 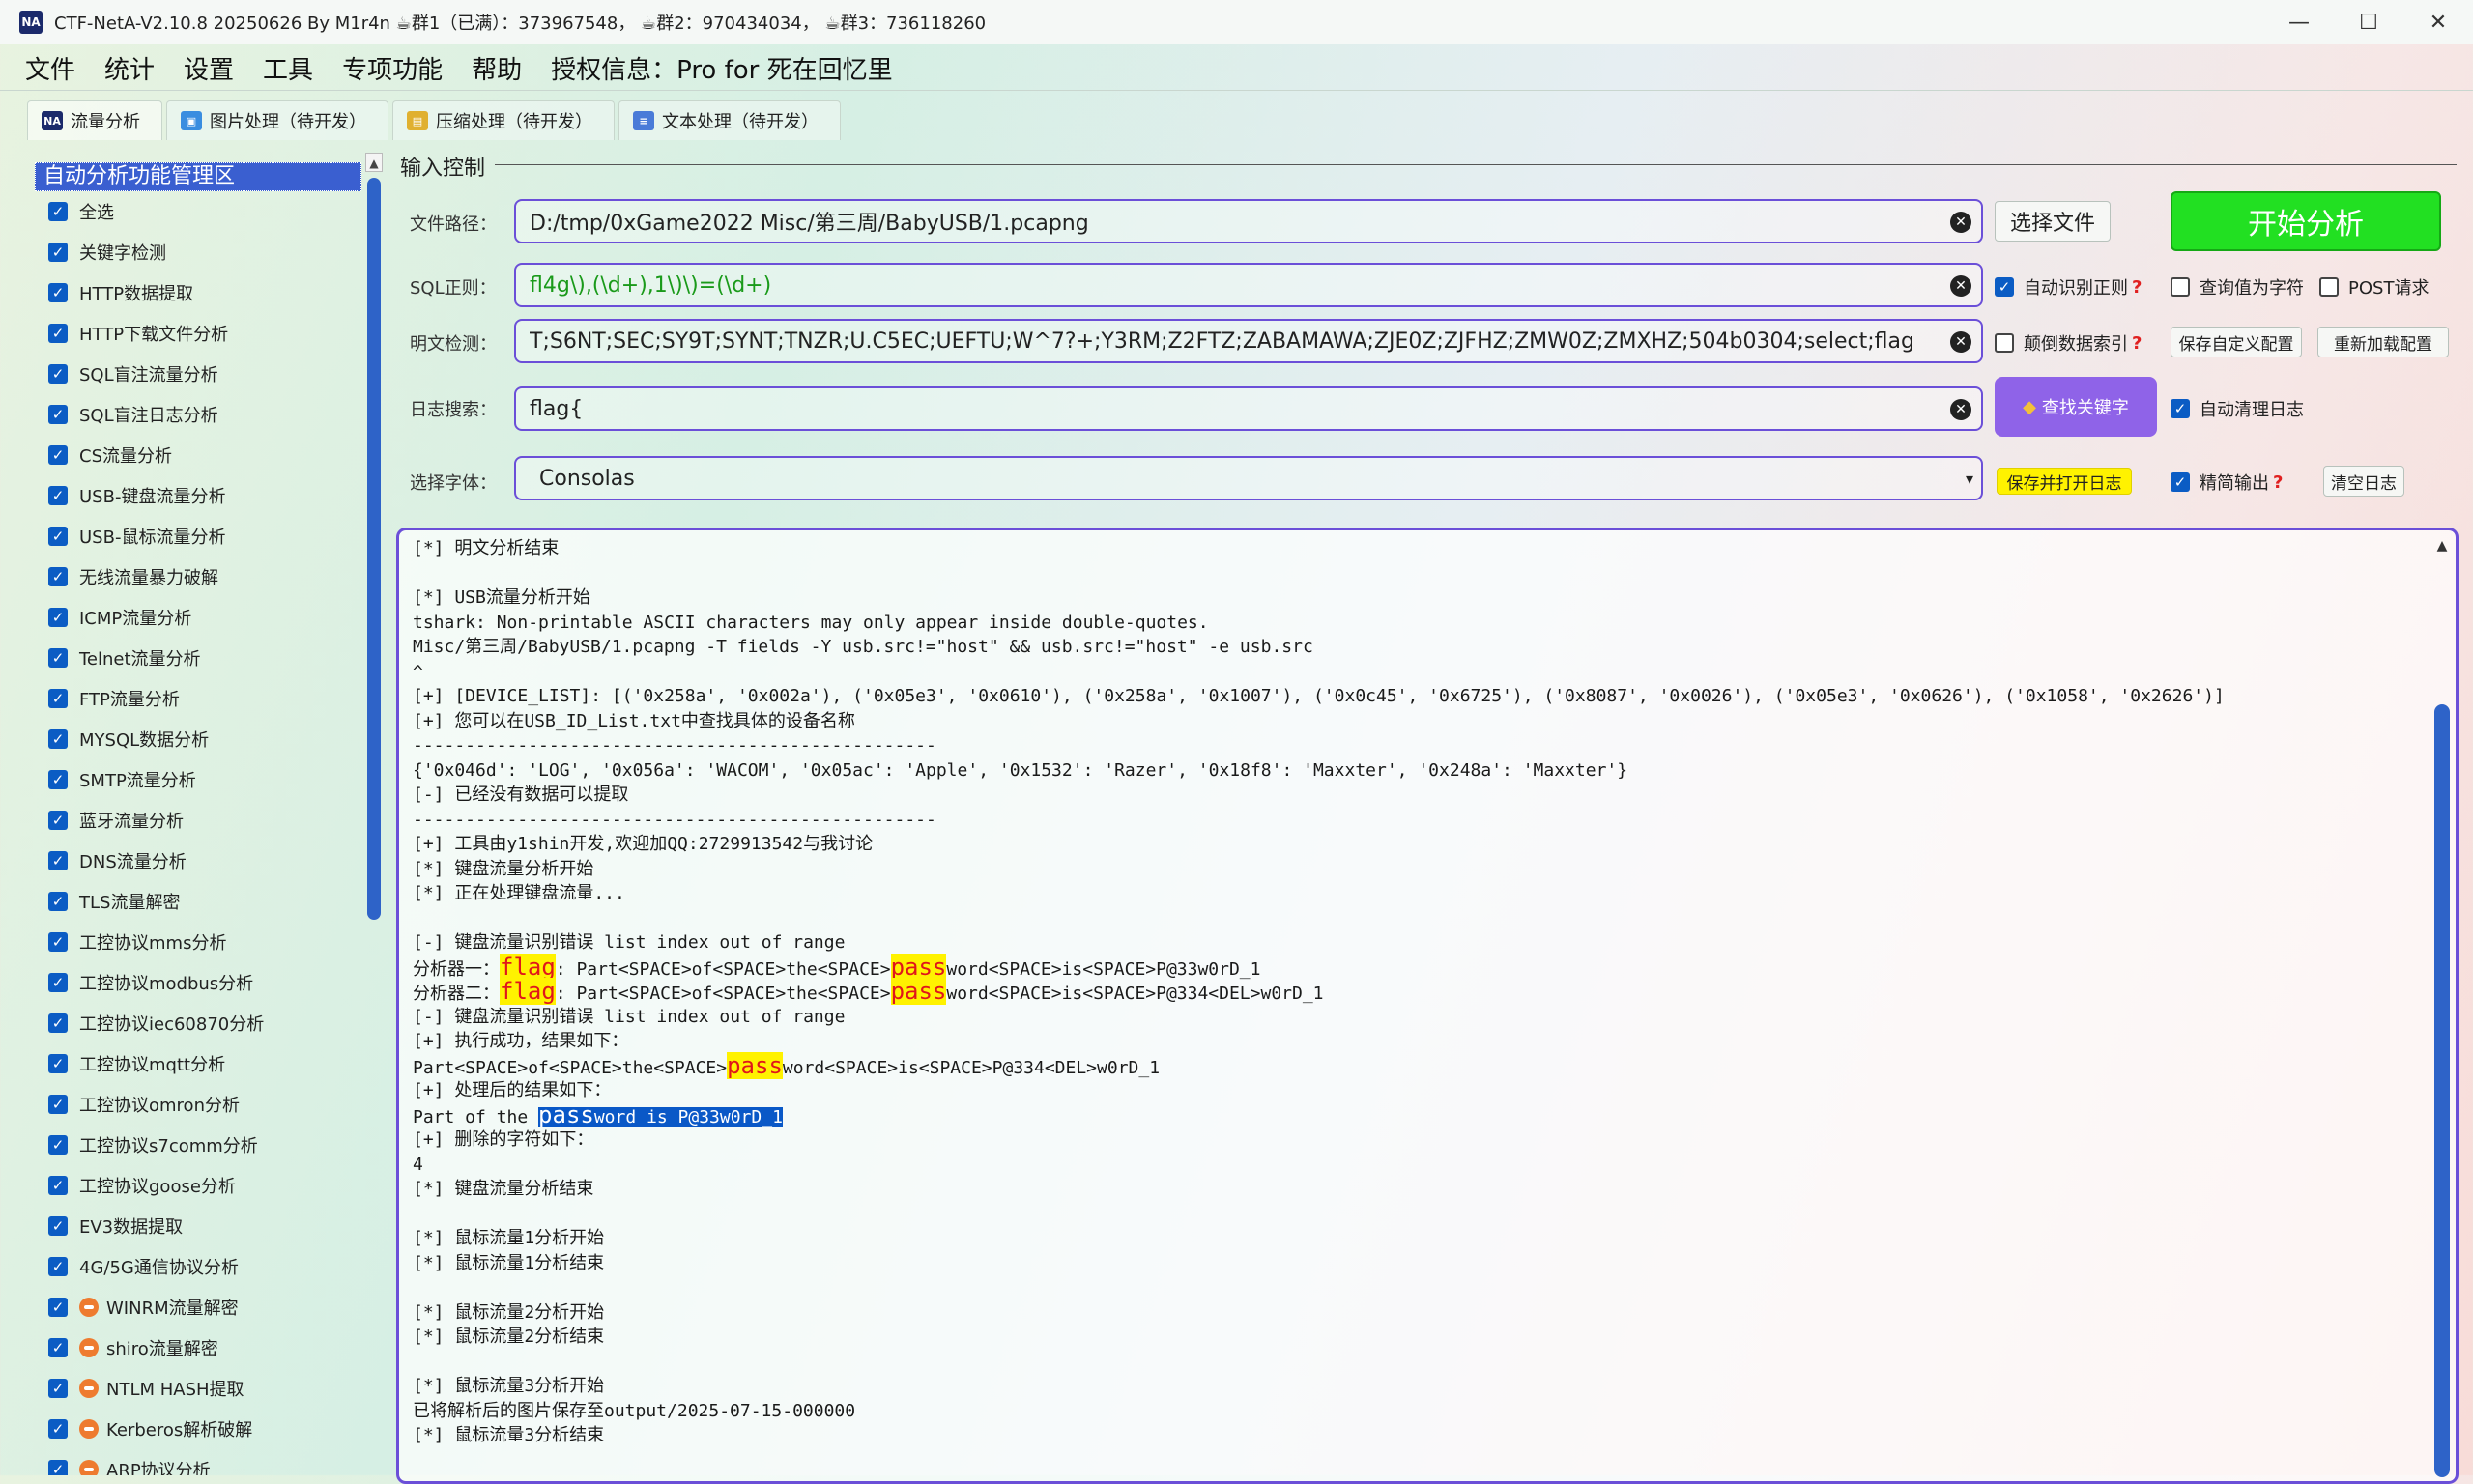 What do you see at coordinates (198, 333) in the screenshot?
I see `sidebar-item: ✓ HTTP下载文件分析` at bounding box center [198, 333].